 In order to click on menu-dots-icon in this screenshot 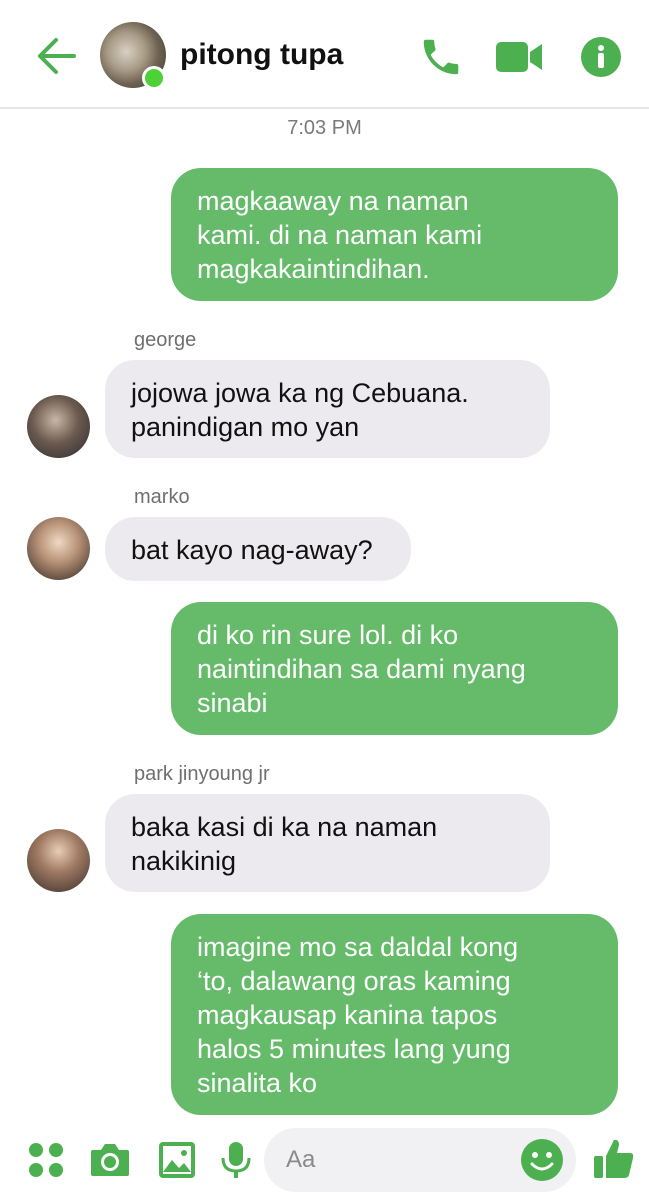, I will do `click(46, 1160)`.